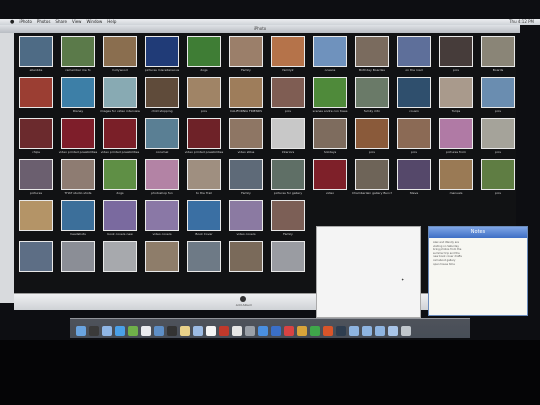  What do you see at coordinates (162, 55) in the screenshot?
I see `album-thumbnail: pictures miscellaneous` at bounding box center [162, 55].